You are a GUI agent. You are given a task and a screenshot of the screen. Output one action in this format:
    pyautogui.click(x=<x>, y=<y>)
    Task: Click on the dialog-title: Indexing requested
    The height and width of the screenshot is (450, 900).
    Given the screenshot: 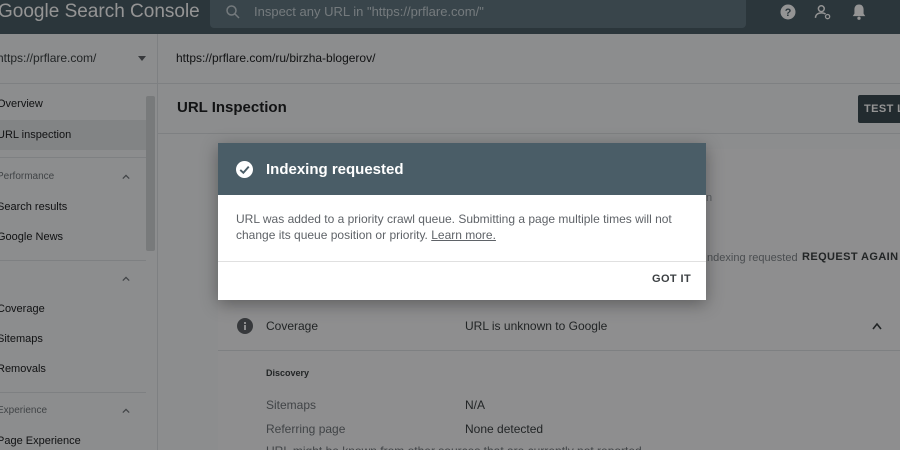 What is the action you would take?
    pyautogui.click(x=335, y=169)
    